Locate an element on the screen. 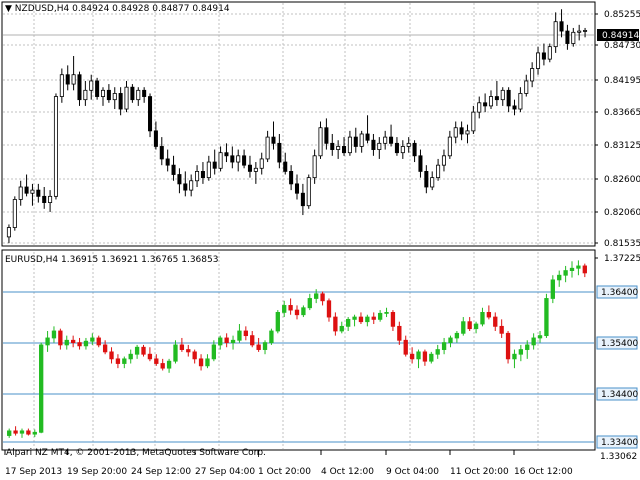 This screenshot has width=640, height=480. time-label: 1 Oct 20:00 is located at coordinates (284, 472).